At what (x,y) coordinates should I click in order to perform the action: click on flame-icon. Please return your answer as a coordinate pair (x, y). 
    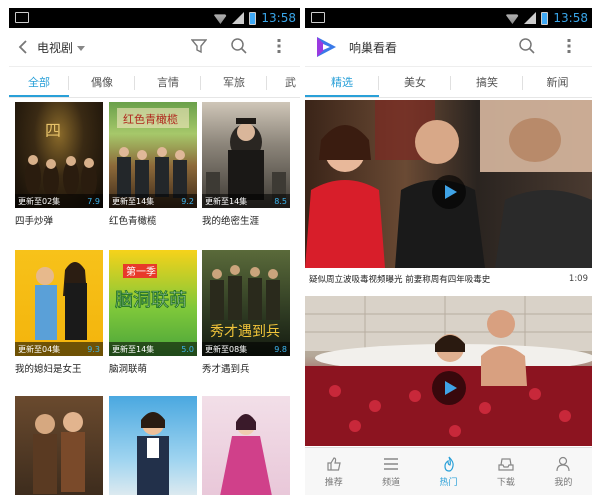
    Looking at the image, I should click on (449, 464).